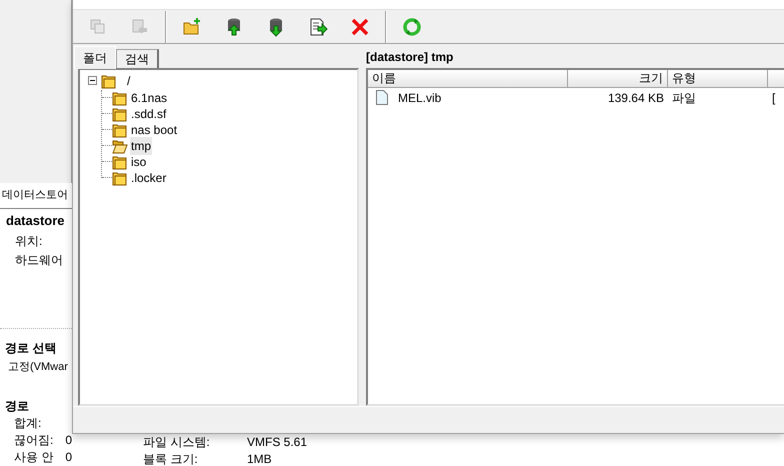  What do you see at coordinates (382, 98) in the screenshot?
I see `file-icon` at bounding box center [382, 98].